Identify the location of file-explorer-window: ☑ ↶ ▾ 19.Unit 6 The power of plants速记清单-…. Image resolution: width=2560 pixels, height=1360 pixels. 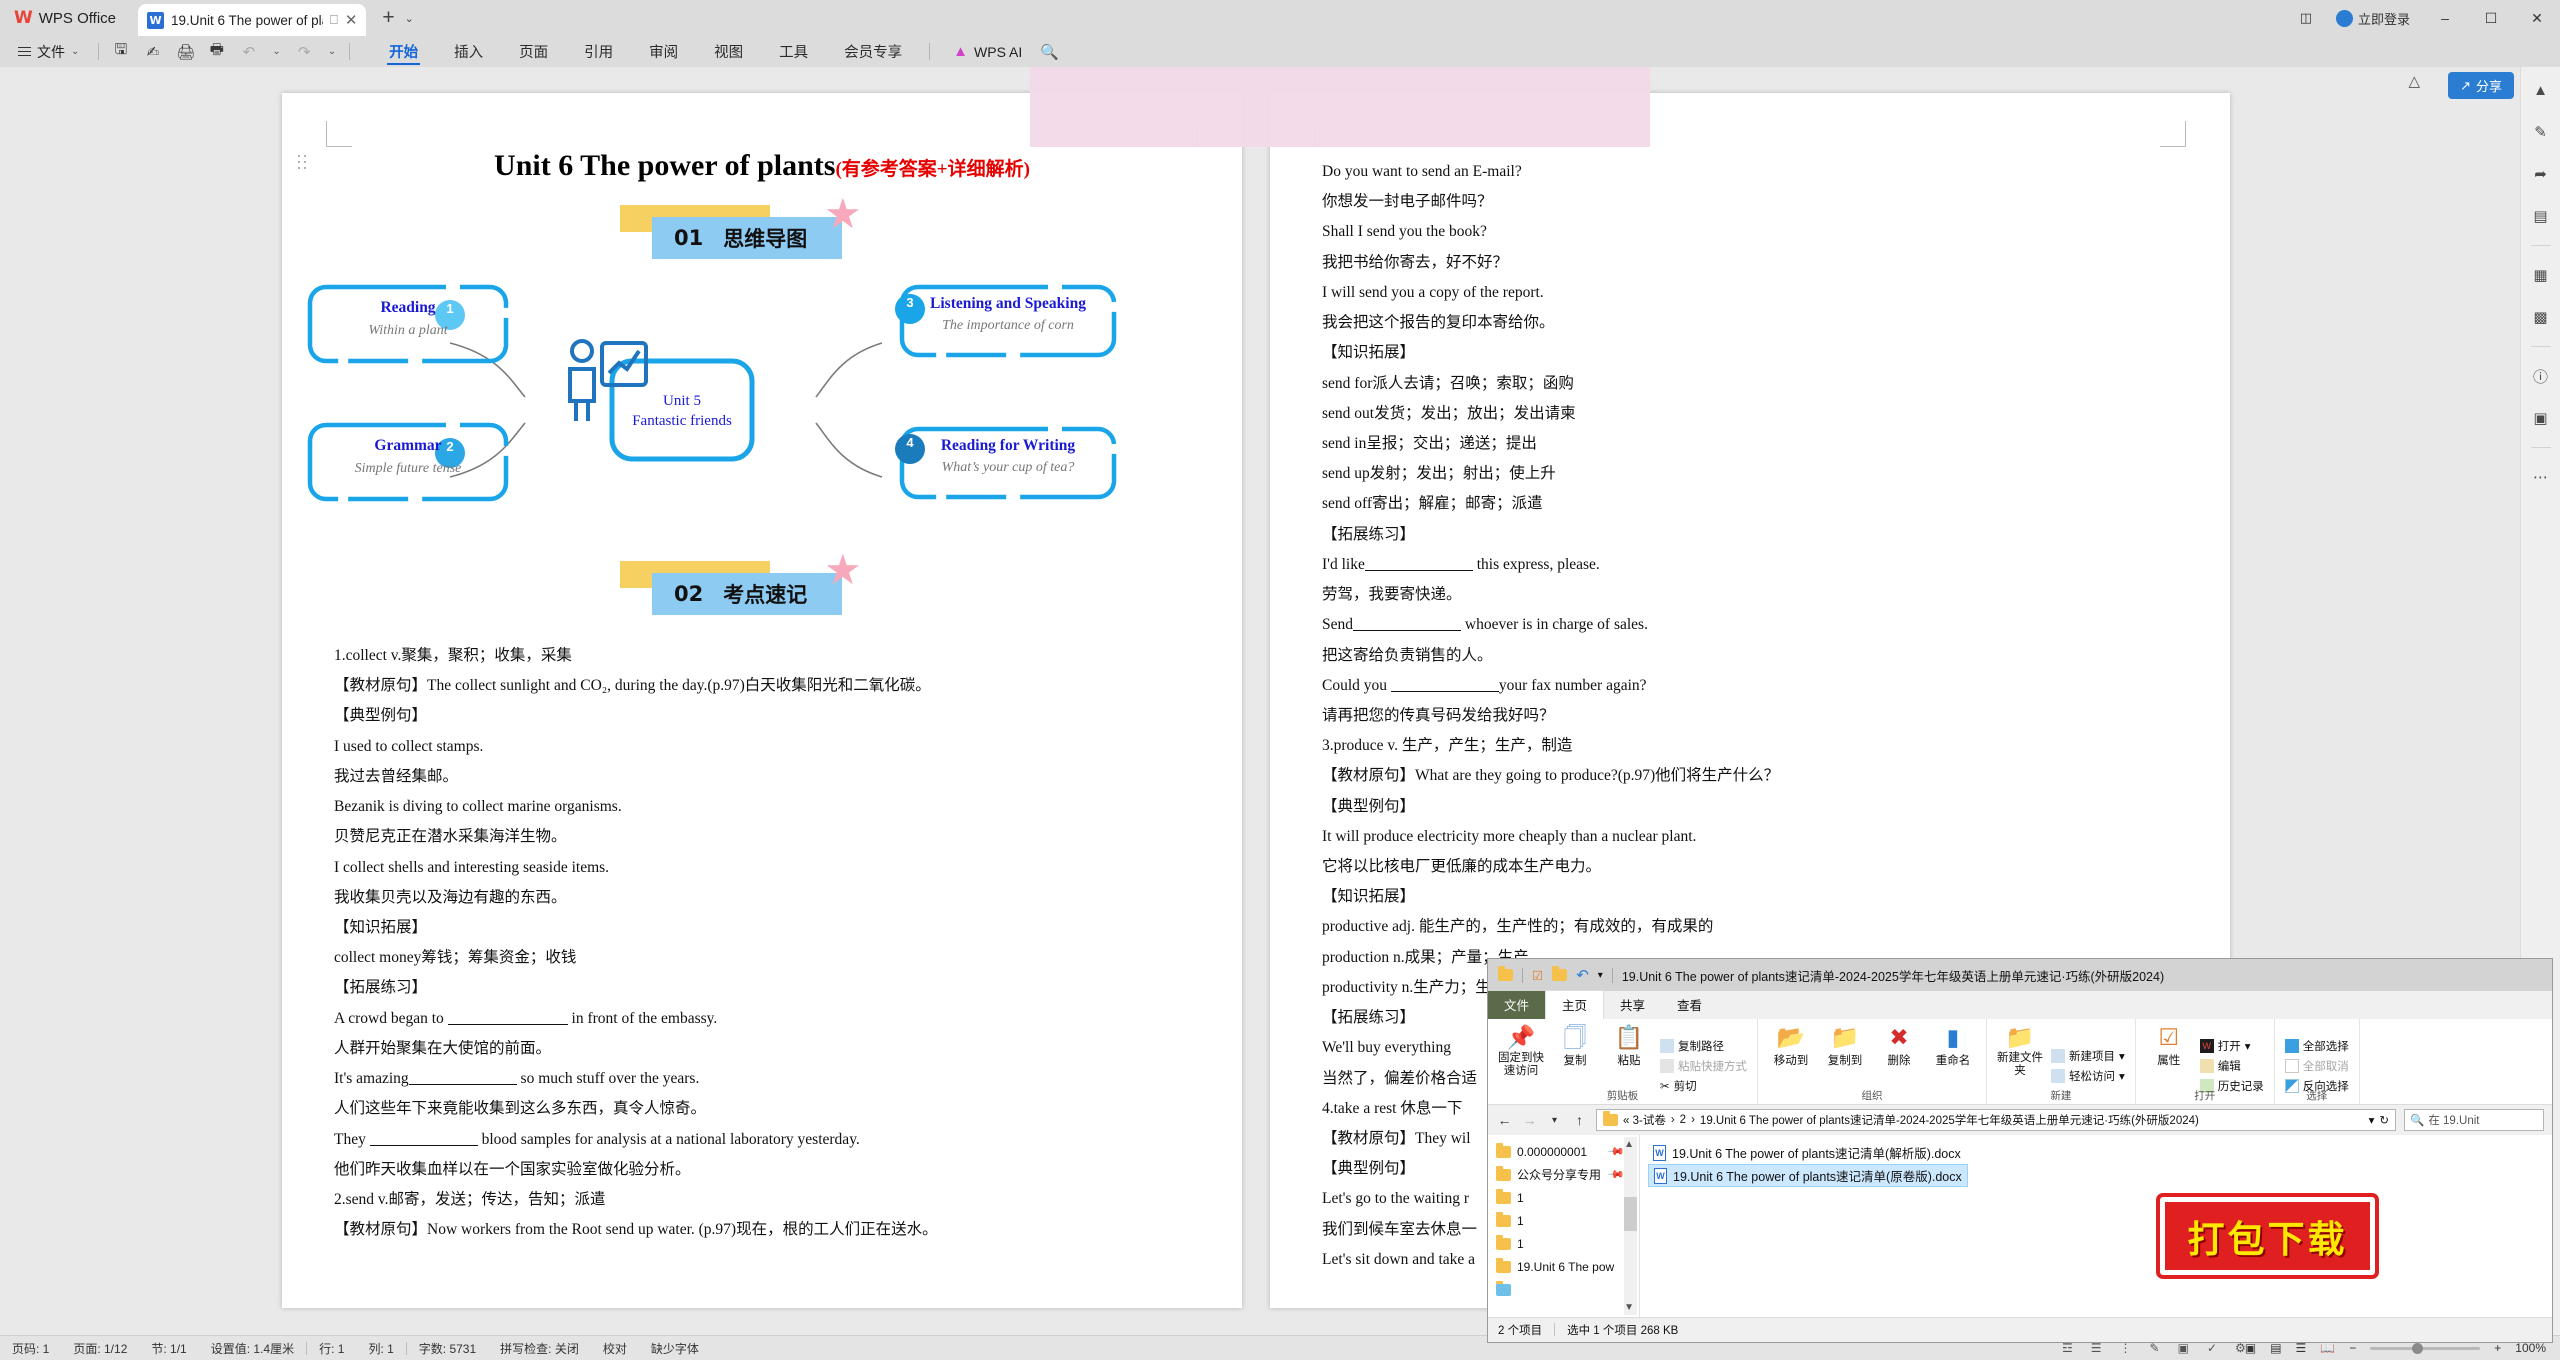
(2020, 1150).